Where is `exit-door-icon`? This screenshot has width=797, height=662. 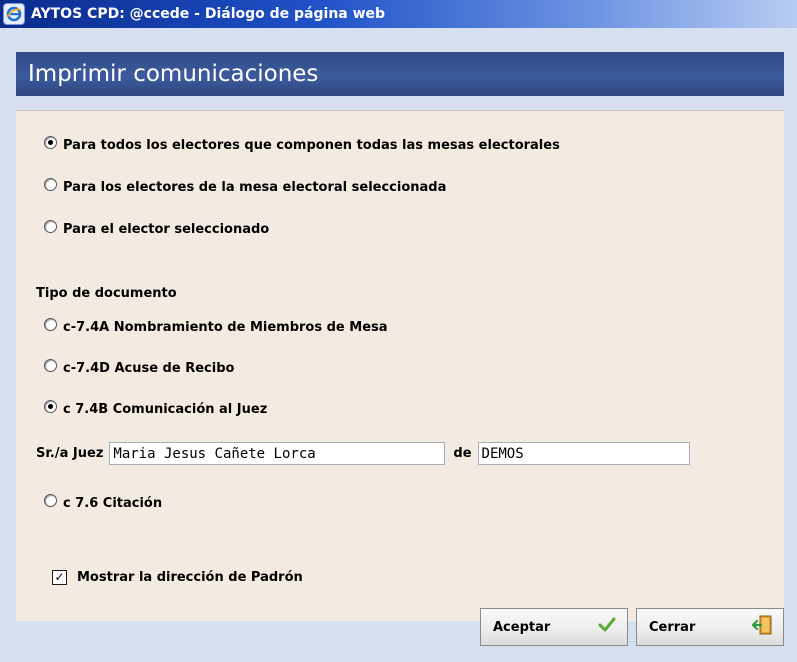
exit-door-icon is located at coordinates (762, 627).